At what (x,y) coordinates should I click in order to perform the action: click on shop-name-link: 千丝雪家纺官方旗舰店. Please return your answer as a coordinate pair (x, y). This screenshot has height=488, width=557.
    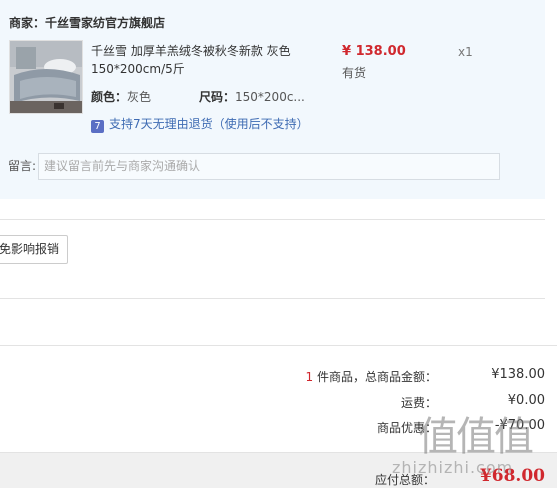
    Looking at the image, I should click on (105, 23).